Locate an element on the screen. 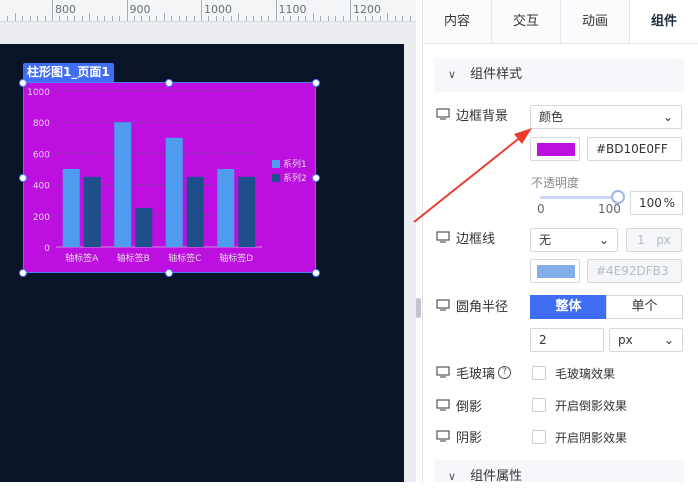  resize-handle-br is located at coordinates (316, 273).